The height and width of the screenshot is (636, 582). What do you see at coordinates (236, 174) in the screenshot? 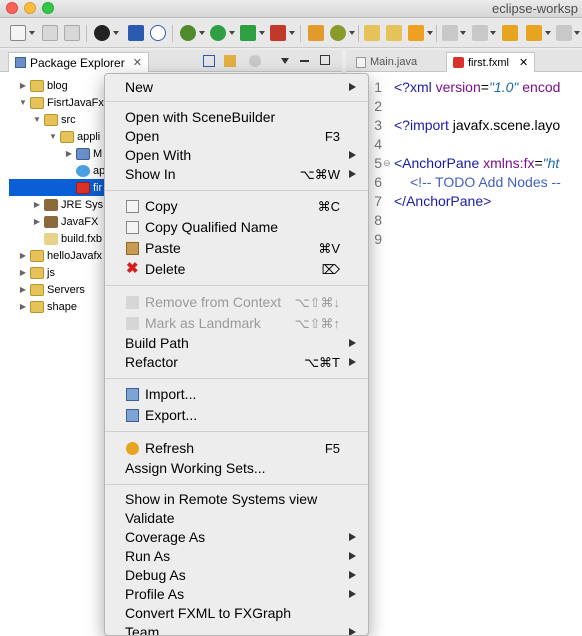
I see `menu-item-show-in: Show In ⌥⌘W` at bounding box center [236, 174].